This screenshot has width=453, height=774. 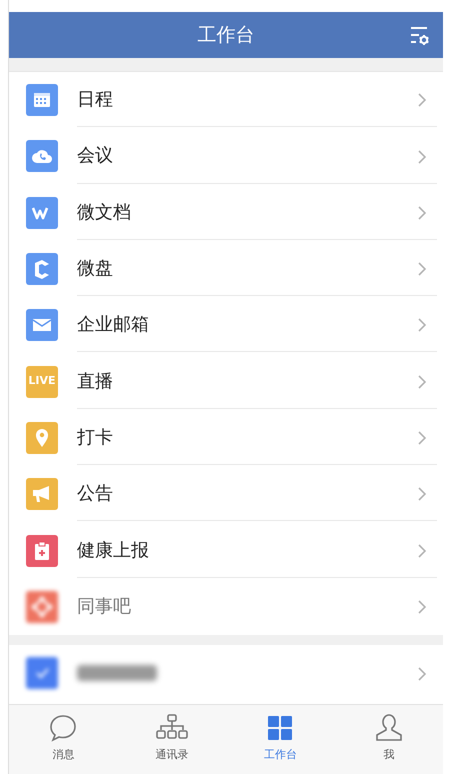 What do you see at coordinates (95, 269) in the screenshot?
I see `item-label: 微盘` at bounding box center [95, 269].